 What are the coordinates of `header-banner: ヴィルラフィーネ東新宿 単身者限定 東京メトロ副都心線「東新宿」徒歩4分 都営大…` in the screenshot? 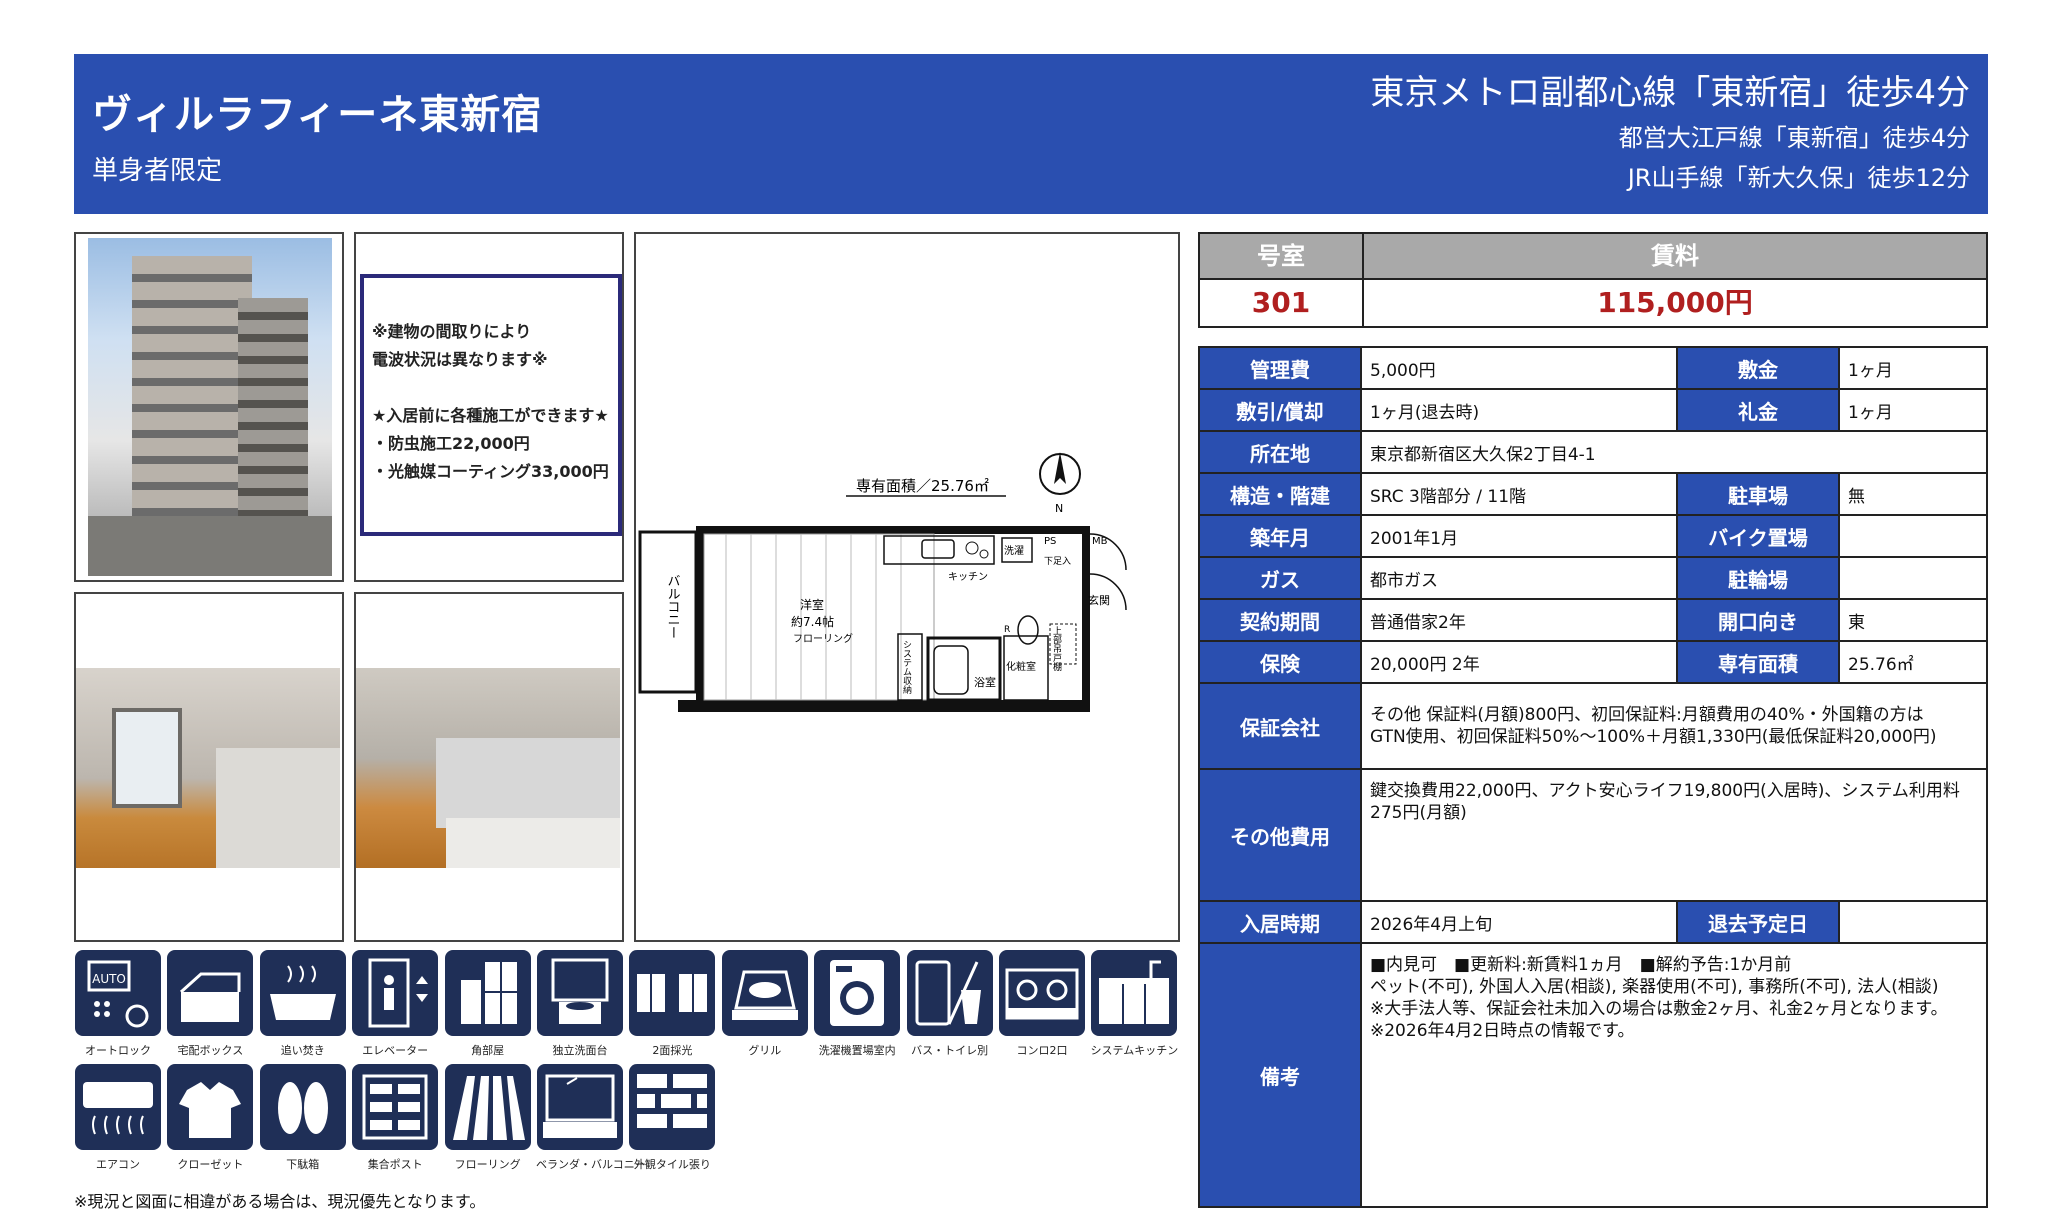 It's located at (1031, 134).